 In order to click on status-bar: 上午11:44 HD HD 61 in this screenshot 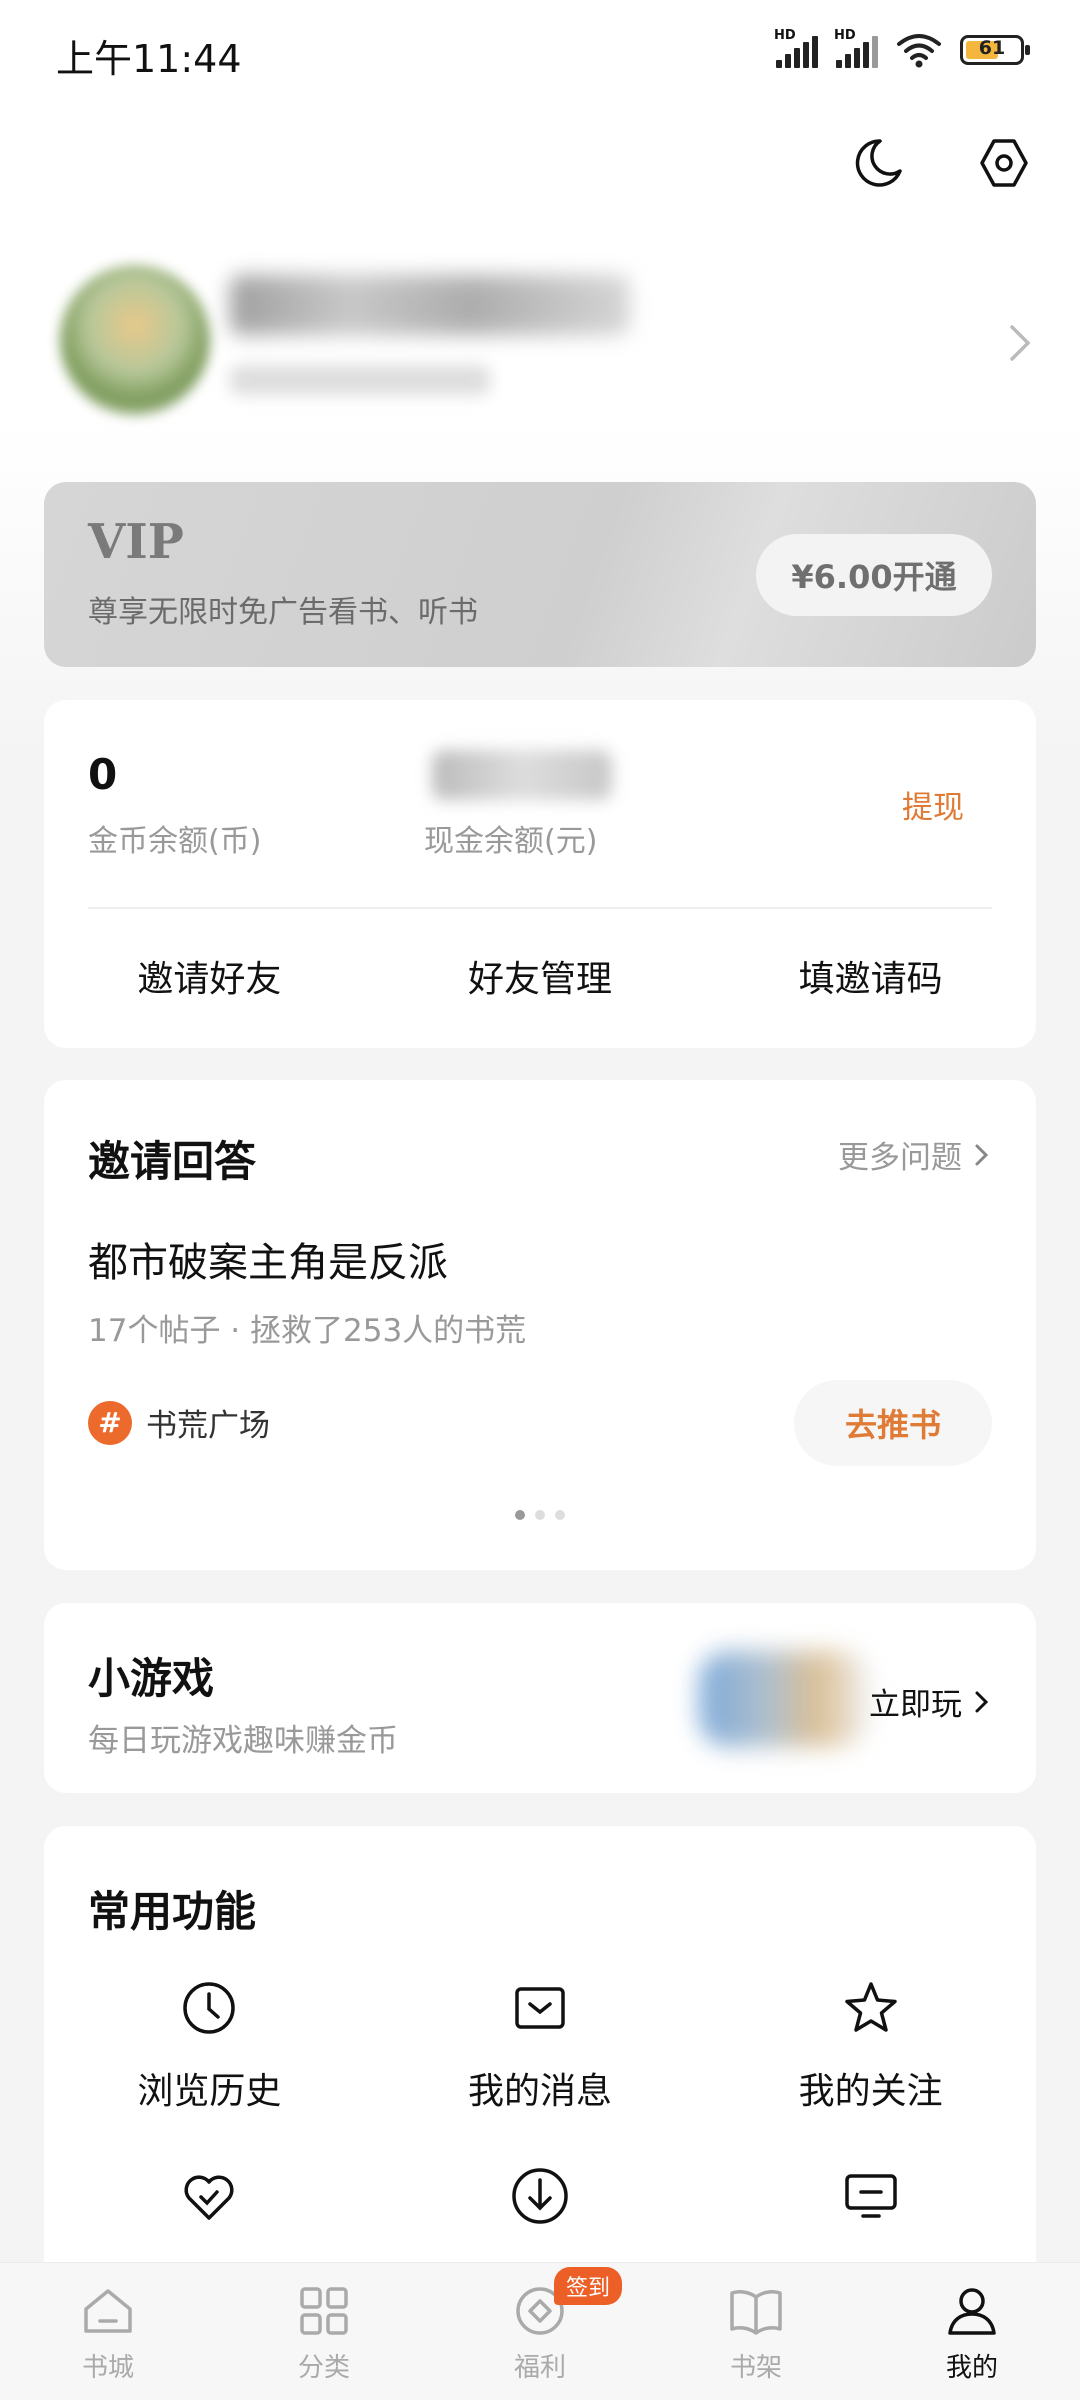, I will do `click(540, 50)`.